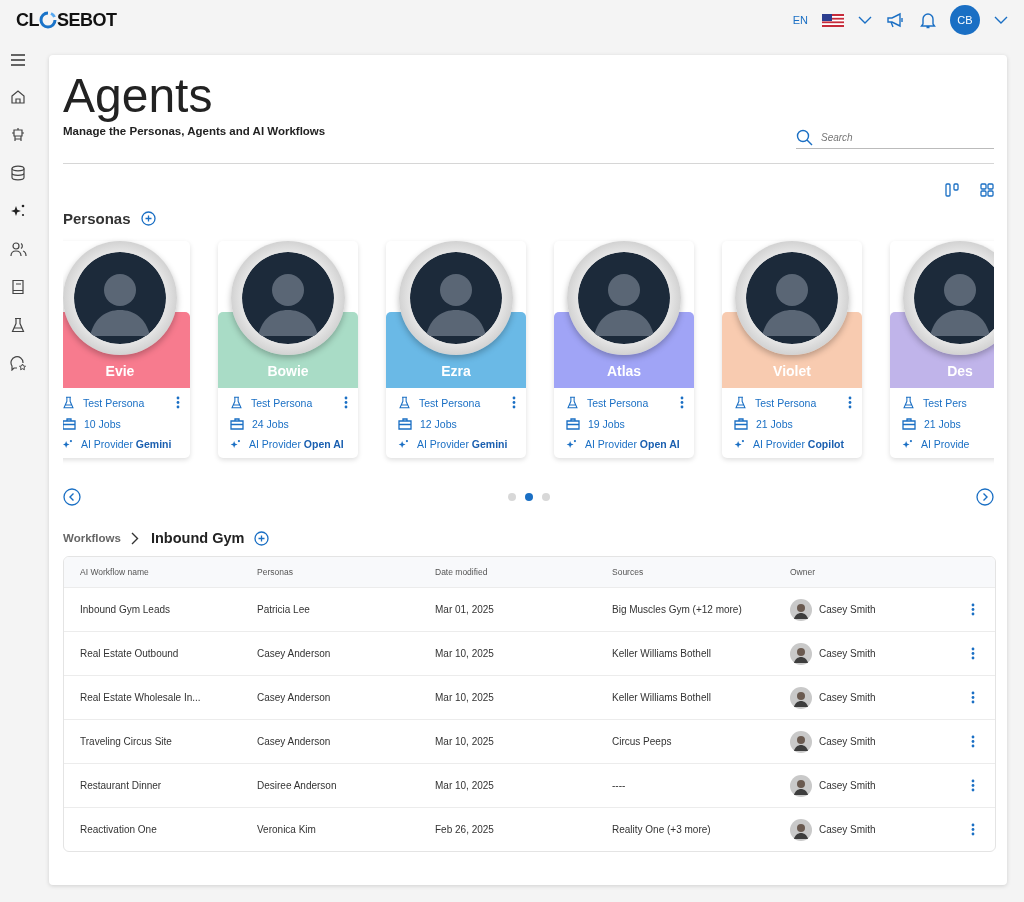 This screenshot has width=1024, height=902. What do you see at coordinates (465, 609) in the screenshot?
I see `table-cell-text: Mar 01, 2025` at bounding box center [465, 609].